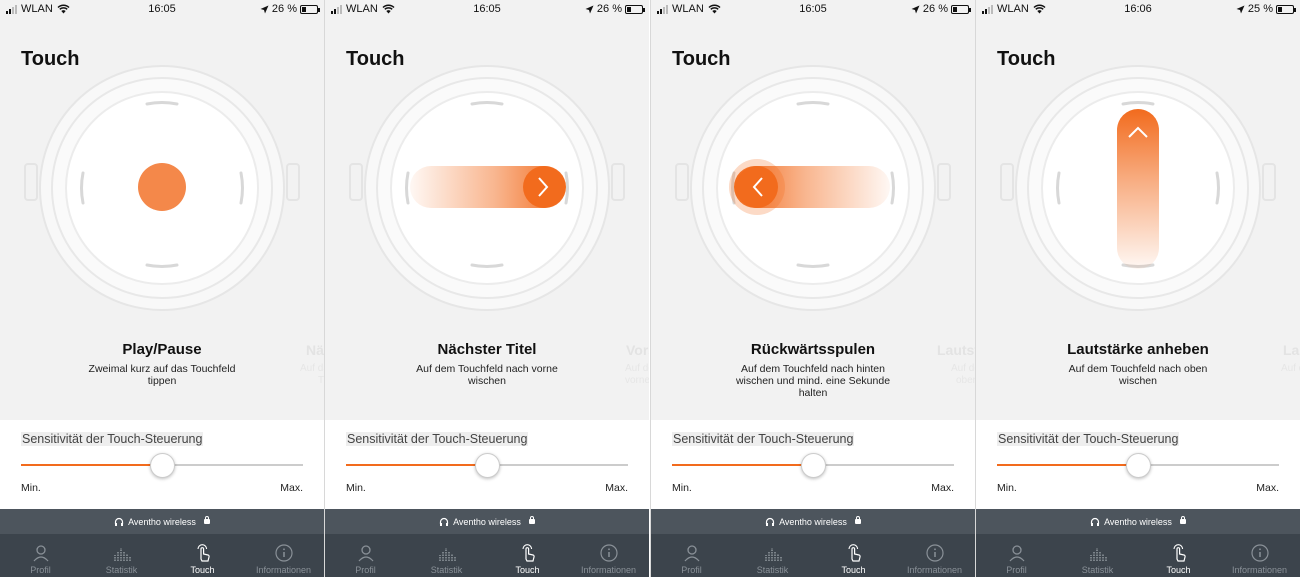  I want to click on status-bar: WLAN 16:06 25 %, so click(1138, 10).